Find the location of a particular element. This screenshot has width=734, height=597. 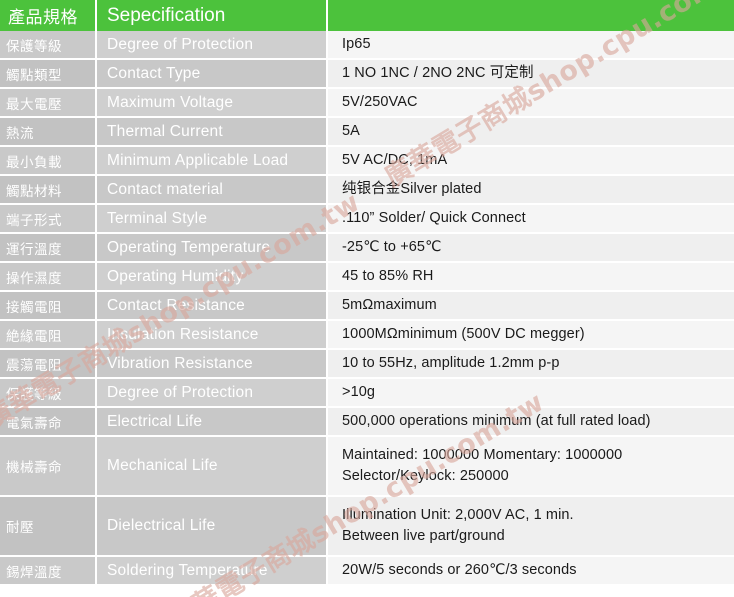

row-label-chinese: 最大電壓 is located at coordinates (48, 103).